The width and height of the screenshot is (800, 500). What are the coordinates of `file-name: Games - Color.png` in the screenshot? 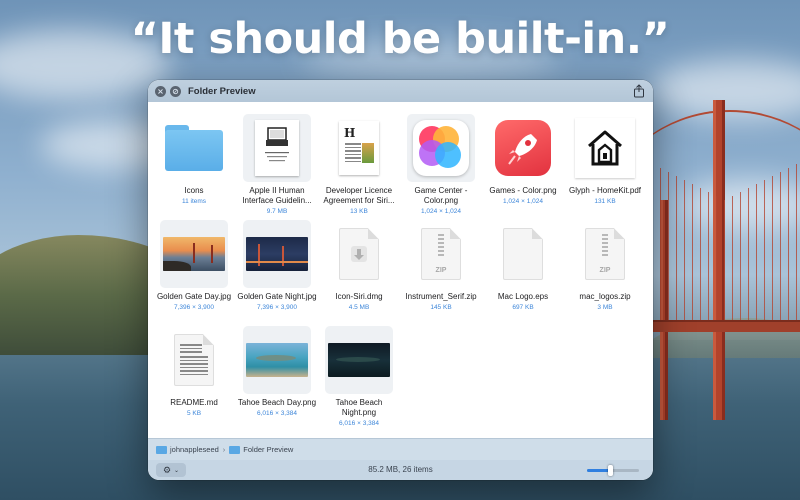 It's located at (523, 190).